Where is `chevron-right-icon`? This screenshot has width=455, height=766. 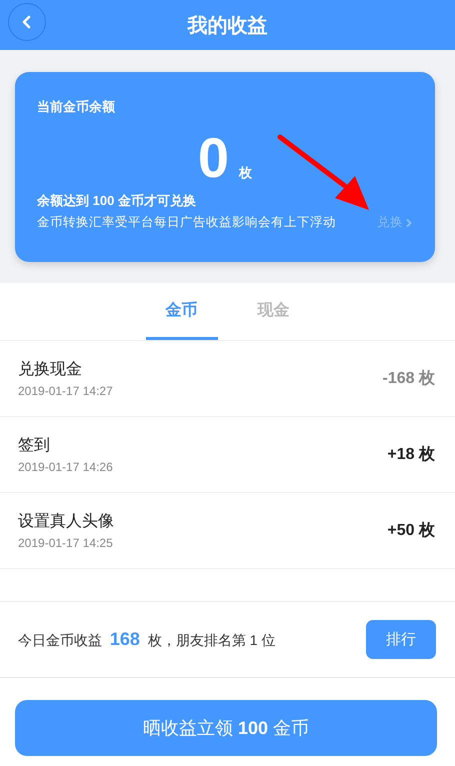 chevron-right-icon is located at coordinates (409, 223).